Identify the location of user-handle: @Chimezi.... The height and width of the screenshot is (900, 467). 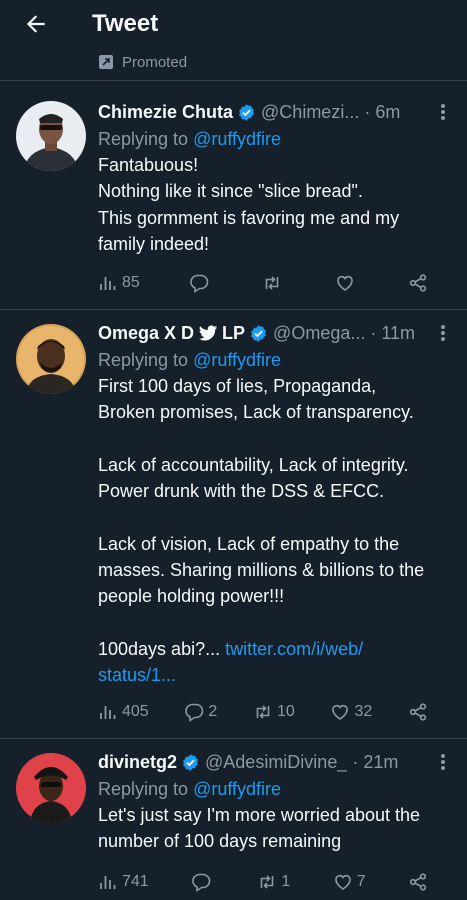
(310, 112).